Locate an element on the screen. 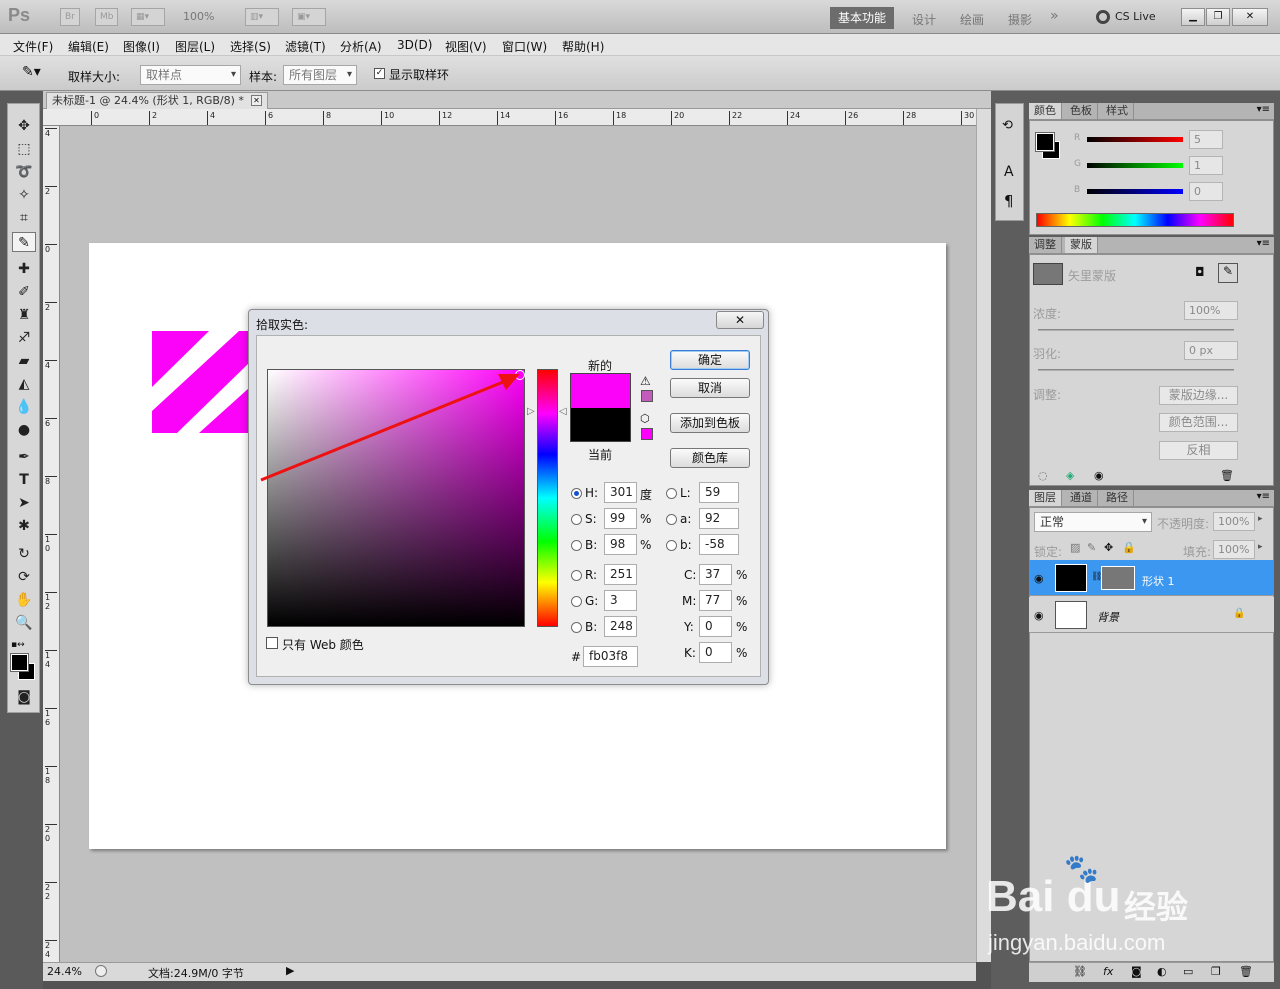  web-only-checkbox is located at coordinates (272, 643).